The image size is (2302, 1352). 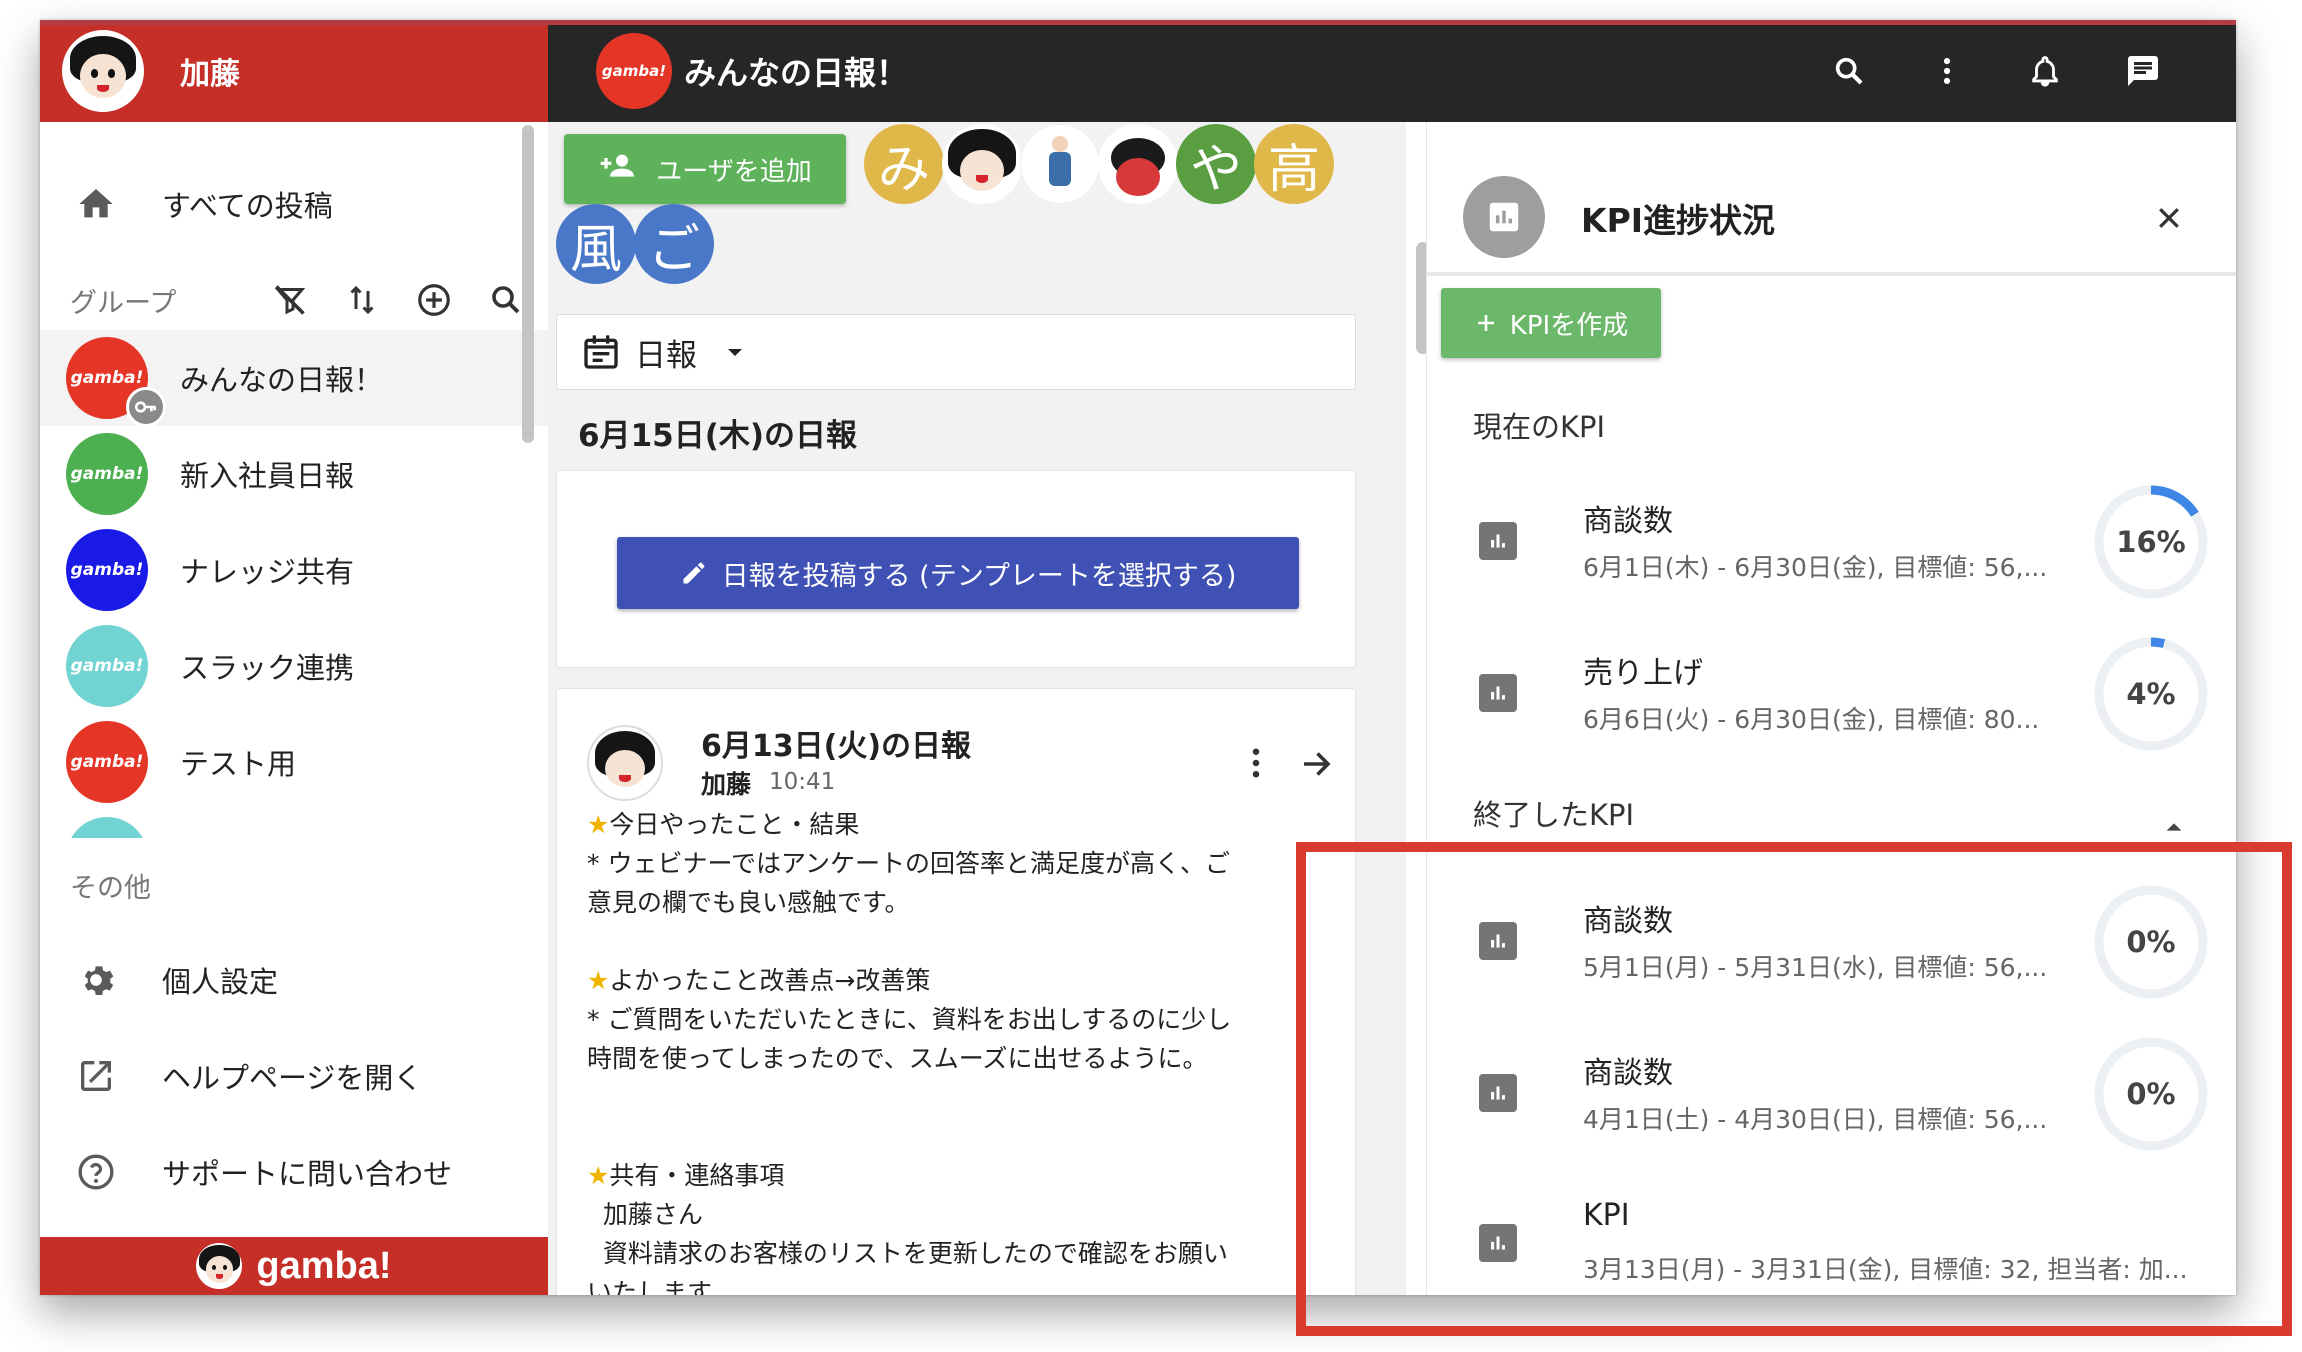 I want to click on collapse-arrow-icon, so click(x=2174, y=827).